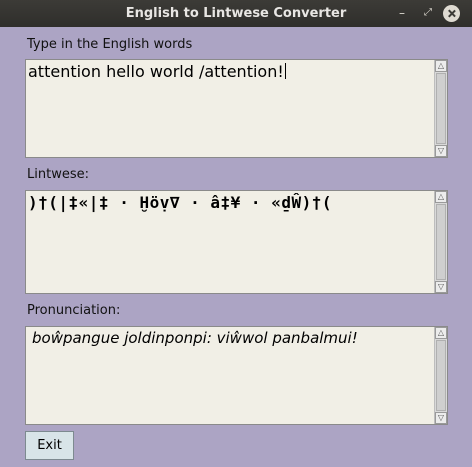 This screenshot has width=472, height=467. I want to click on exit-button: Exit, so click(49, 445).